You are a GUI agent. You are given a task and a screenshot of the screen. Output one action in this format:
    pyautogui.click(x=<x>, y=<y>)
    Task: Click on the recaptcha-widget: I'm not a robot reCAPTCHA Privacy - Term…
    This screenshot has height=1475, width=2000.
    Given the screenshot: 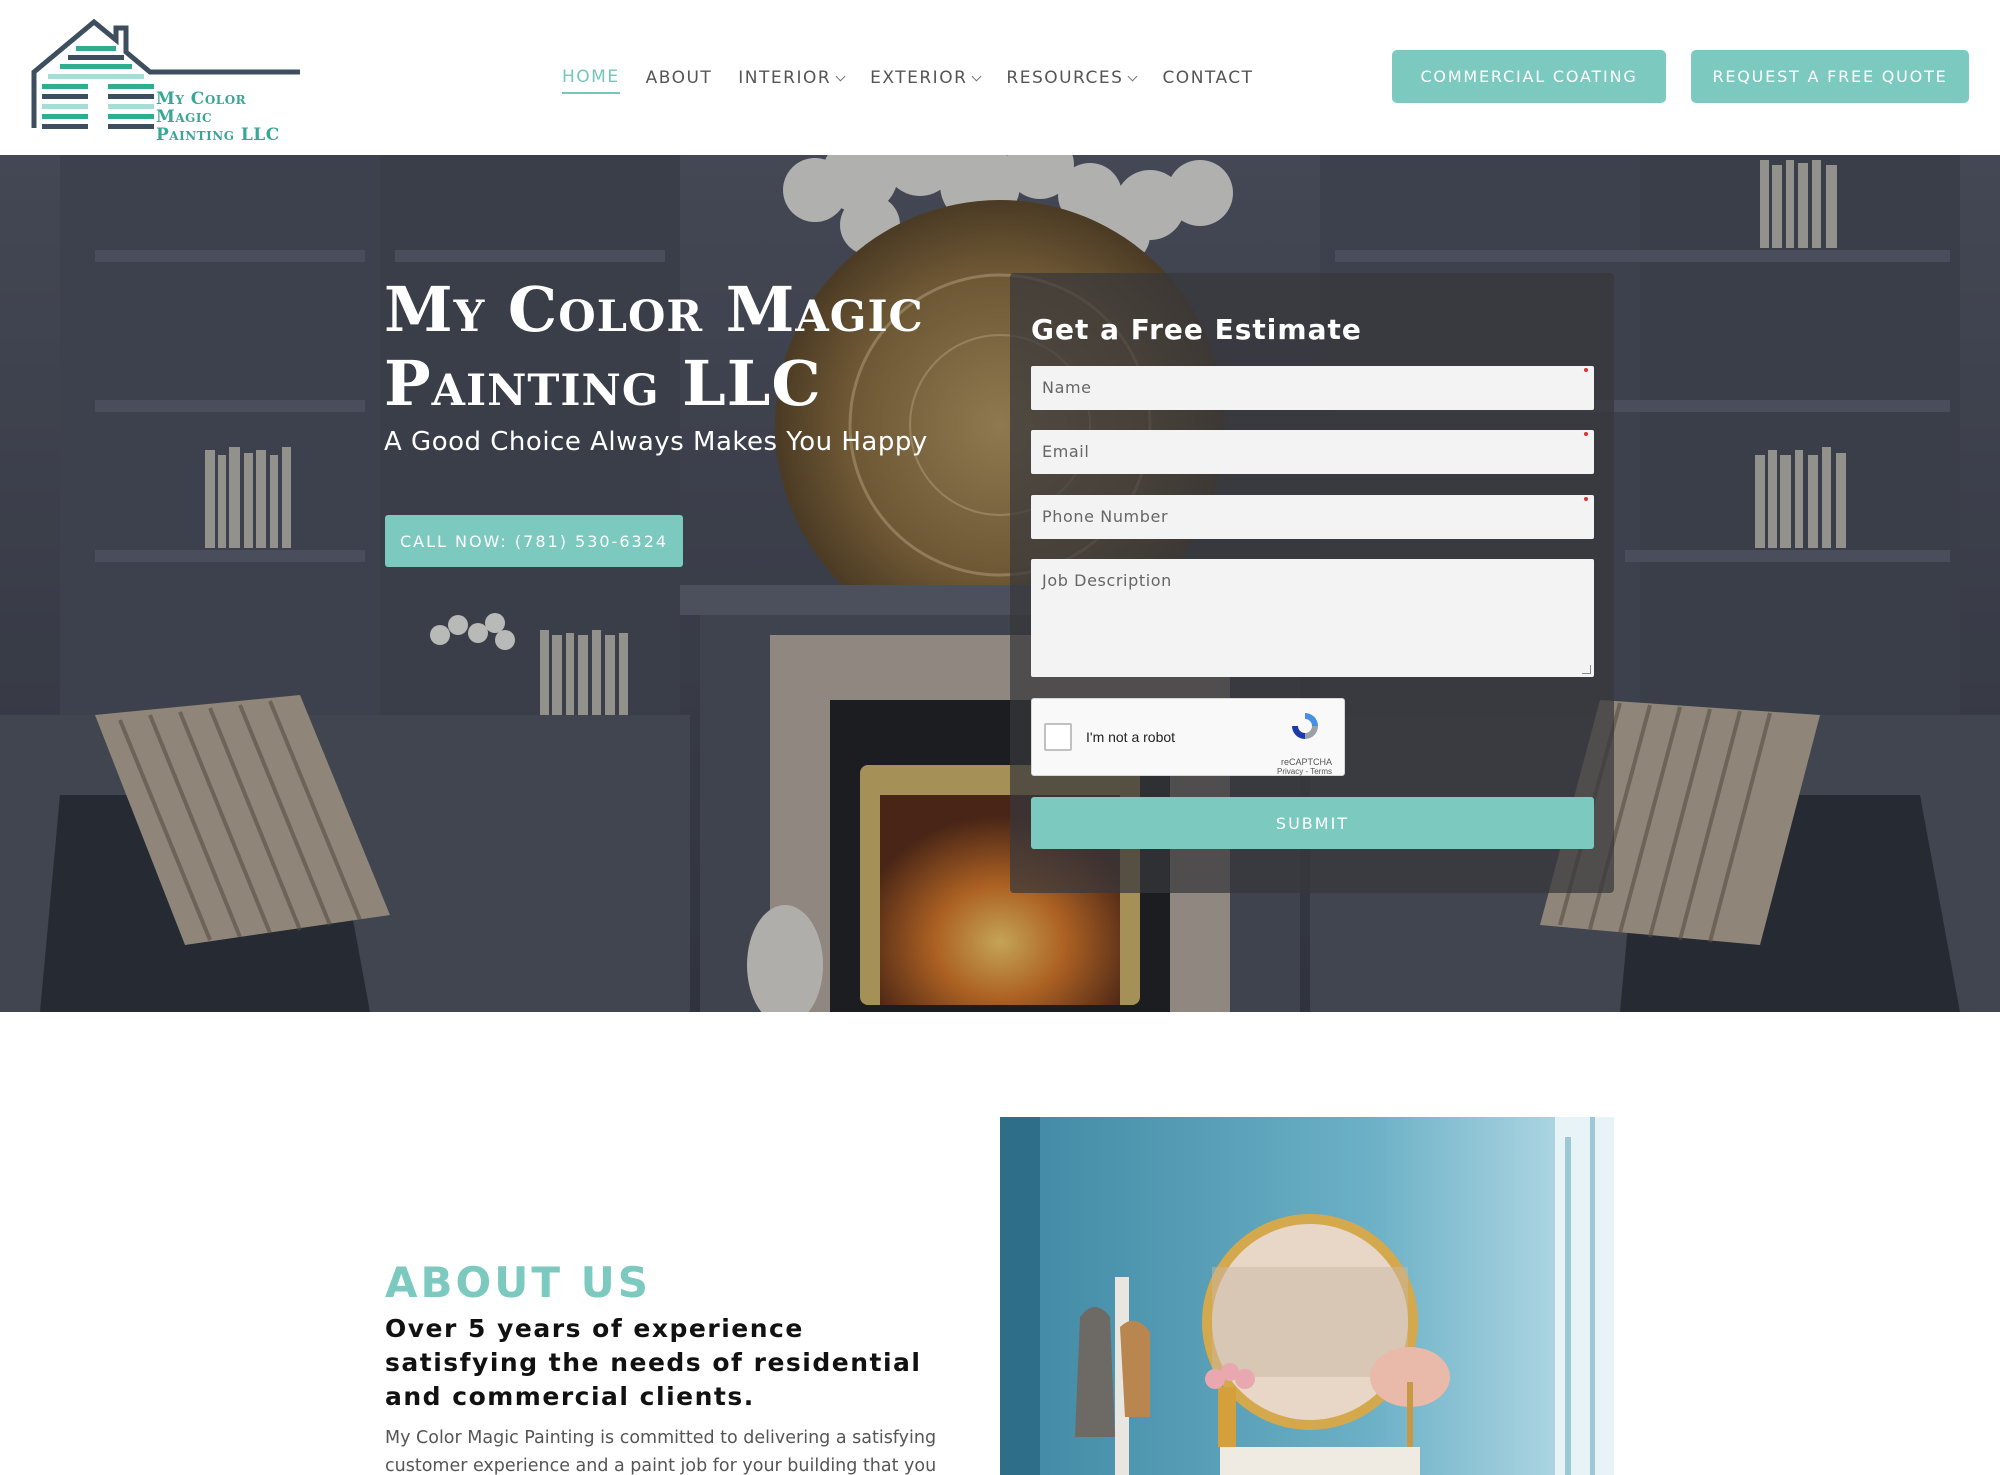 What is the action you would take?
    pyautogui.click(x=1188, y=737)
    